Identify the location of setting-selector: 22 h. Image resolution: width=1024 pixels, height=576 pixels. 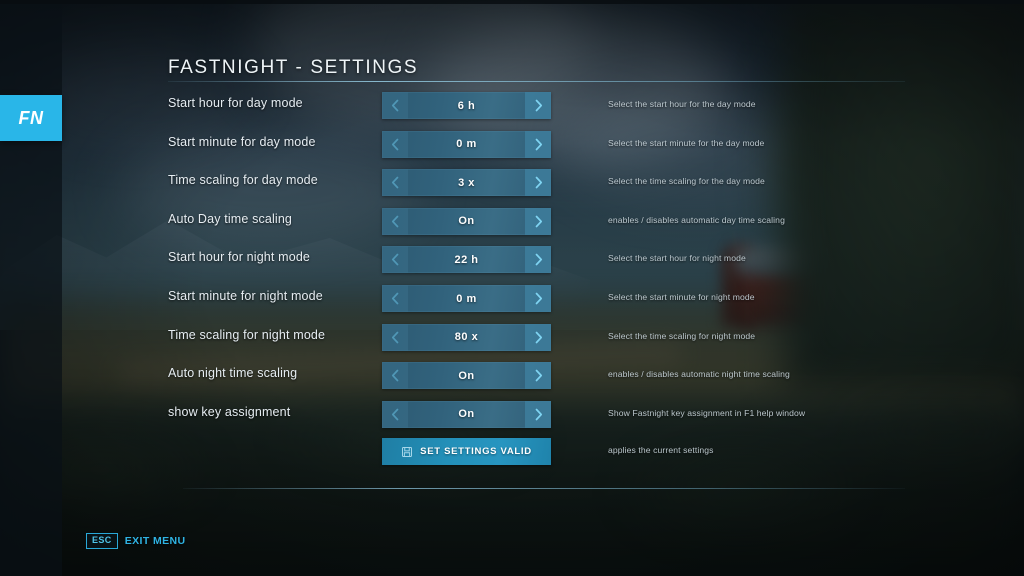
(466, 260).